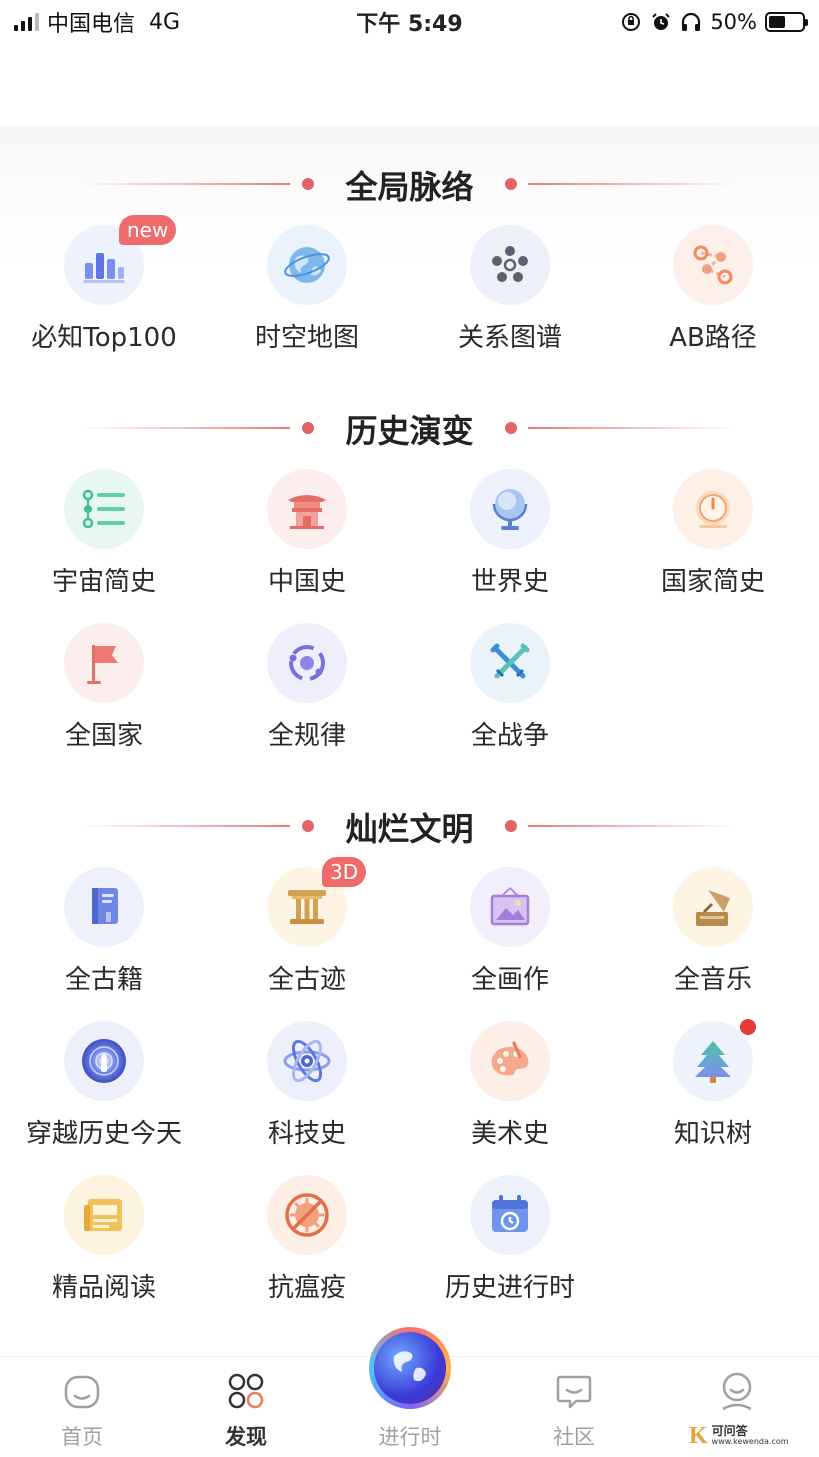 The width and height of the screenshot is (819, 1457). Describe the element at coordinates (246, 1391) in the screenshot. I see `discover-icon` at that location.